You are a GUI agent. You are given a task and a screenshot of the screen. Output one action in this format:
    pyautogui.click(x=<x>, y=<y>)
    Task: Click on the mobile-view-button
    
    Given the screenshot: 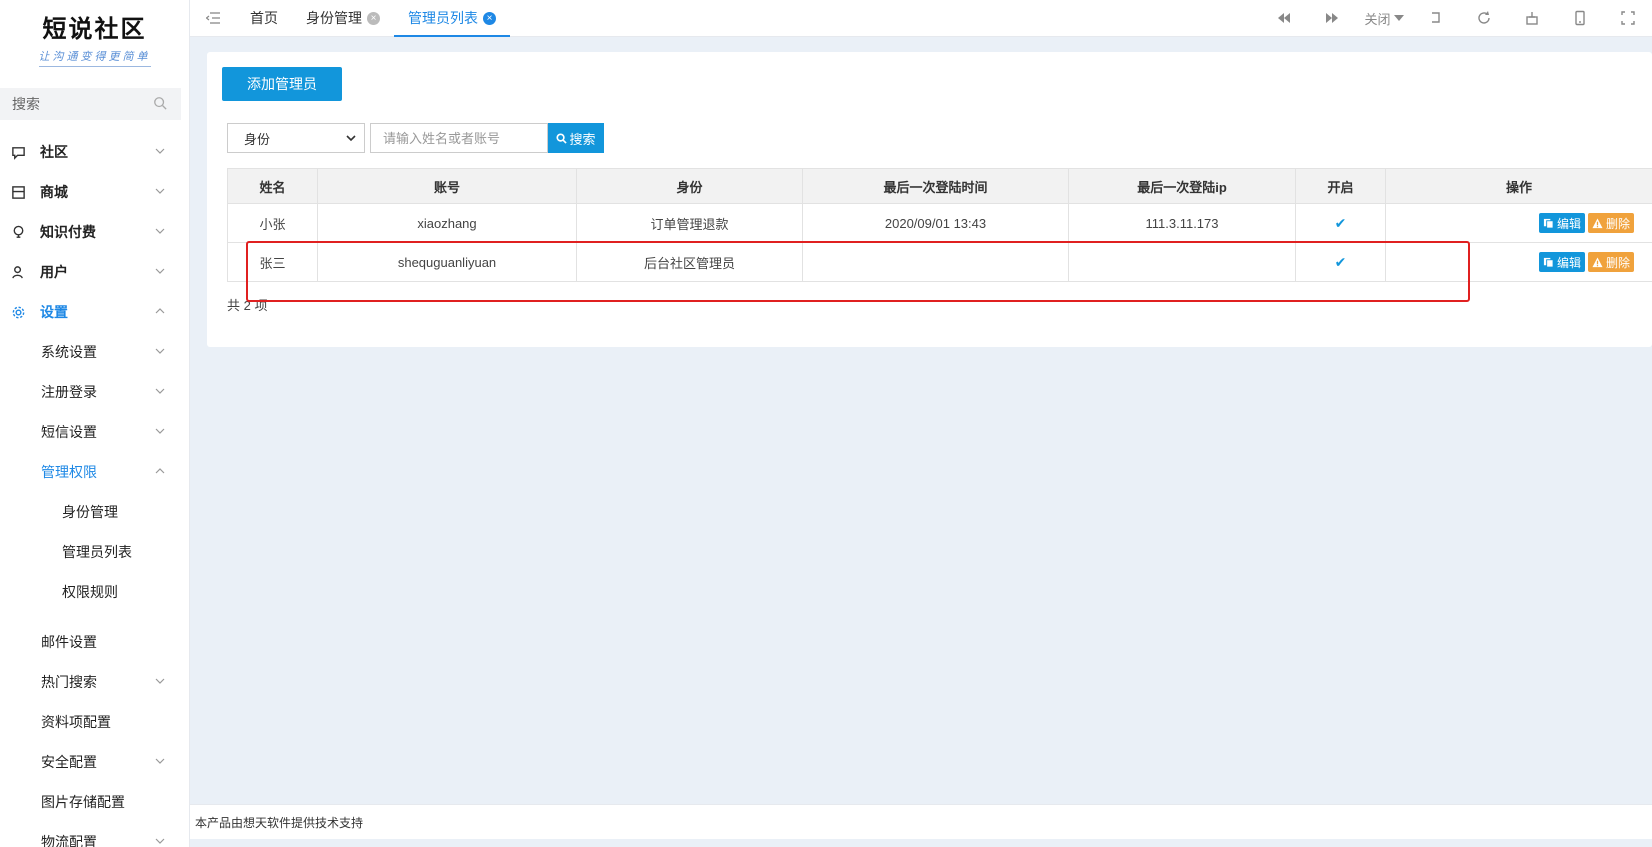 What is the action you would take?
    pyautogui.click(x=1580, y=18)
    